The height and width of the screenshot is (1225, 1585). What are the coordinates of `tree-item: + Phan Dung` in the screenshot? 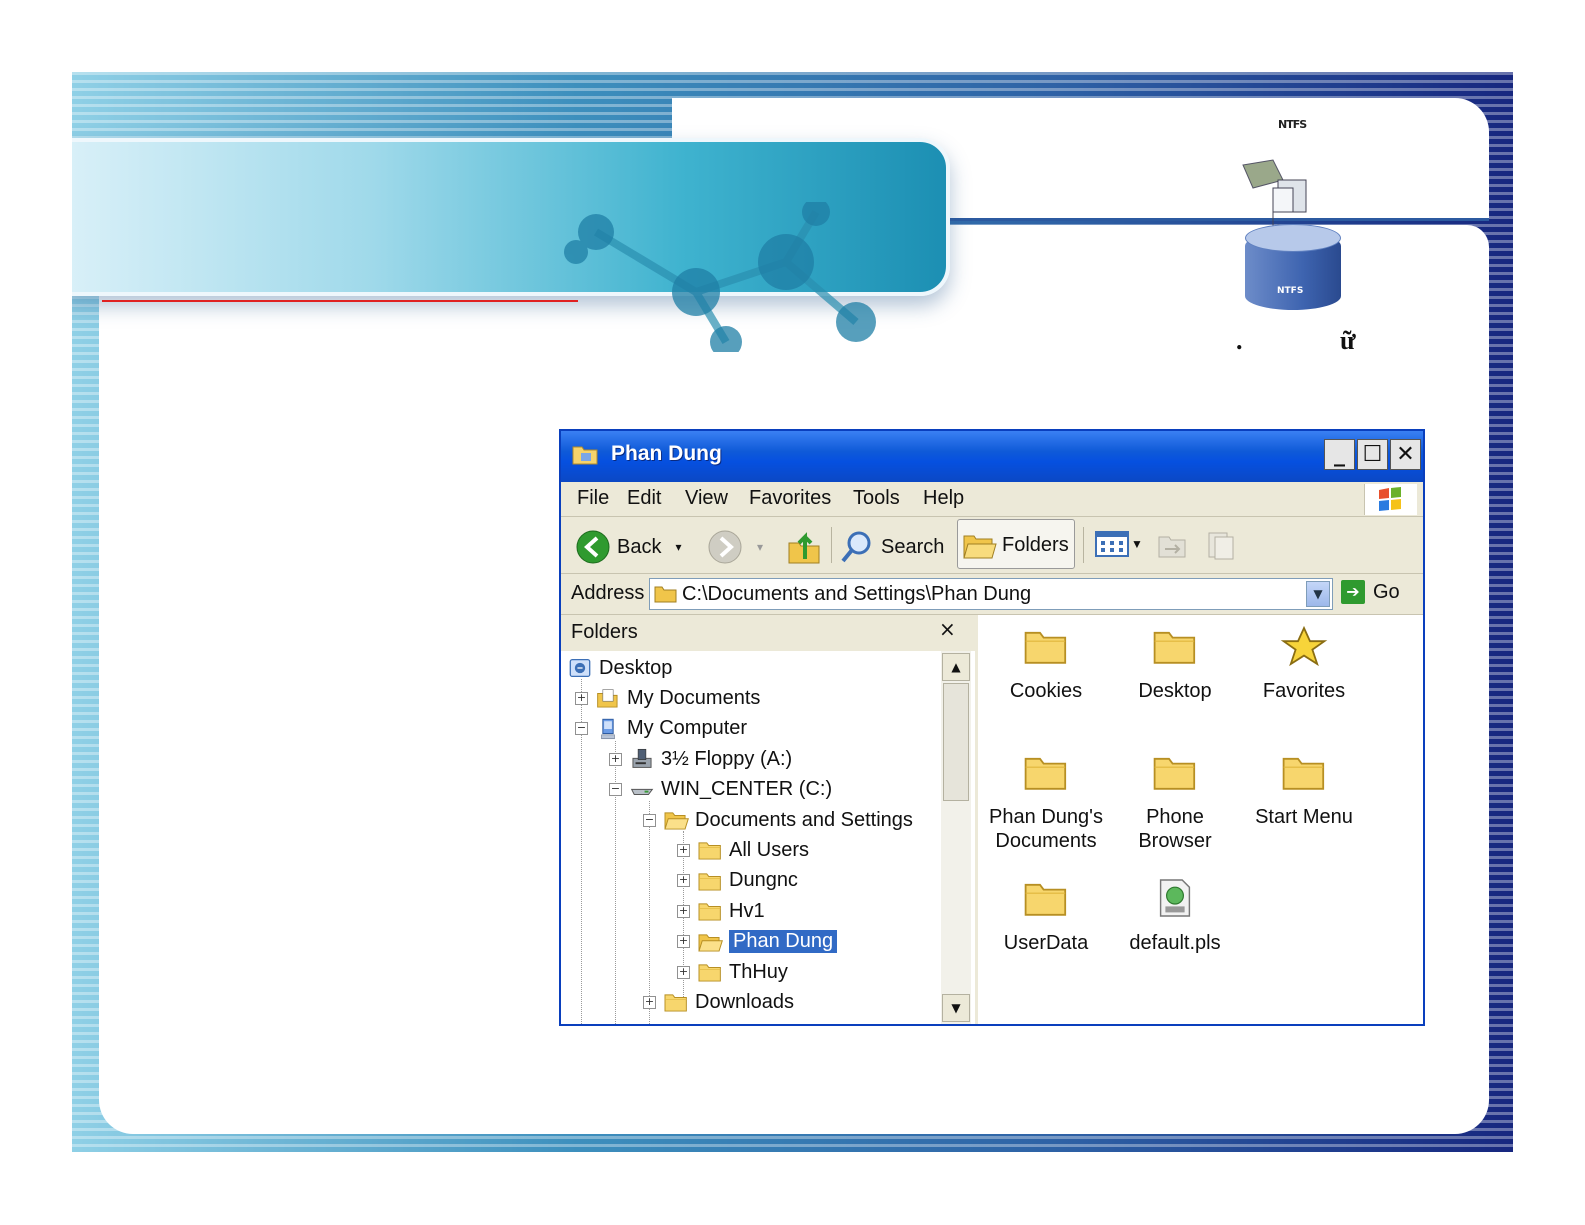 It's located at (757, 942).